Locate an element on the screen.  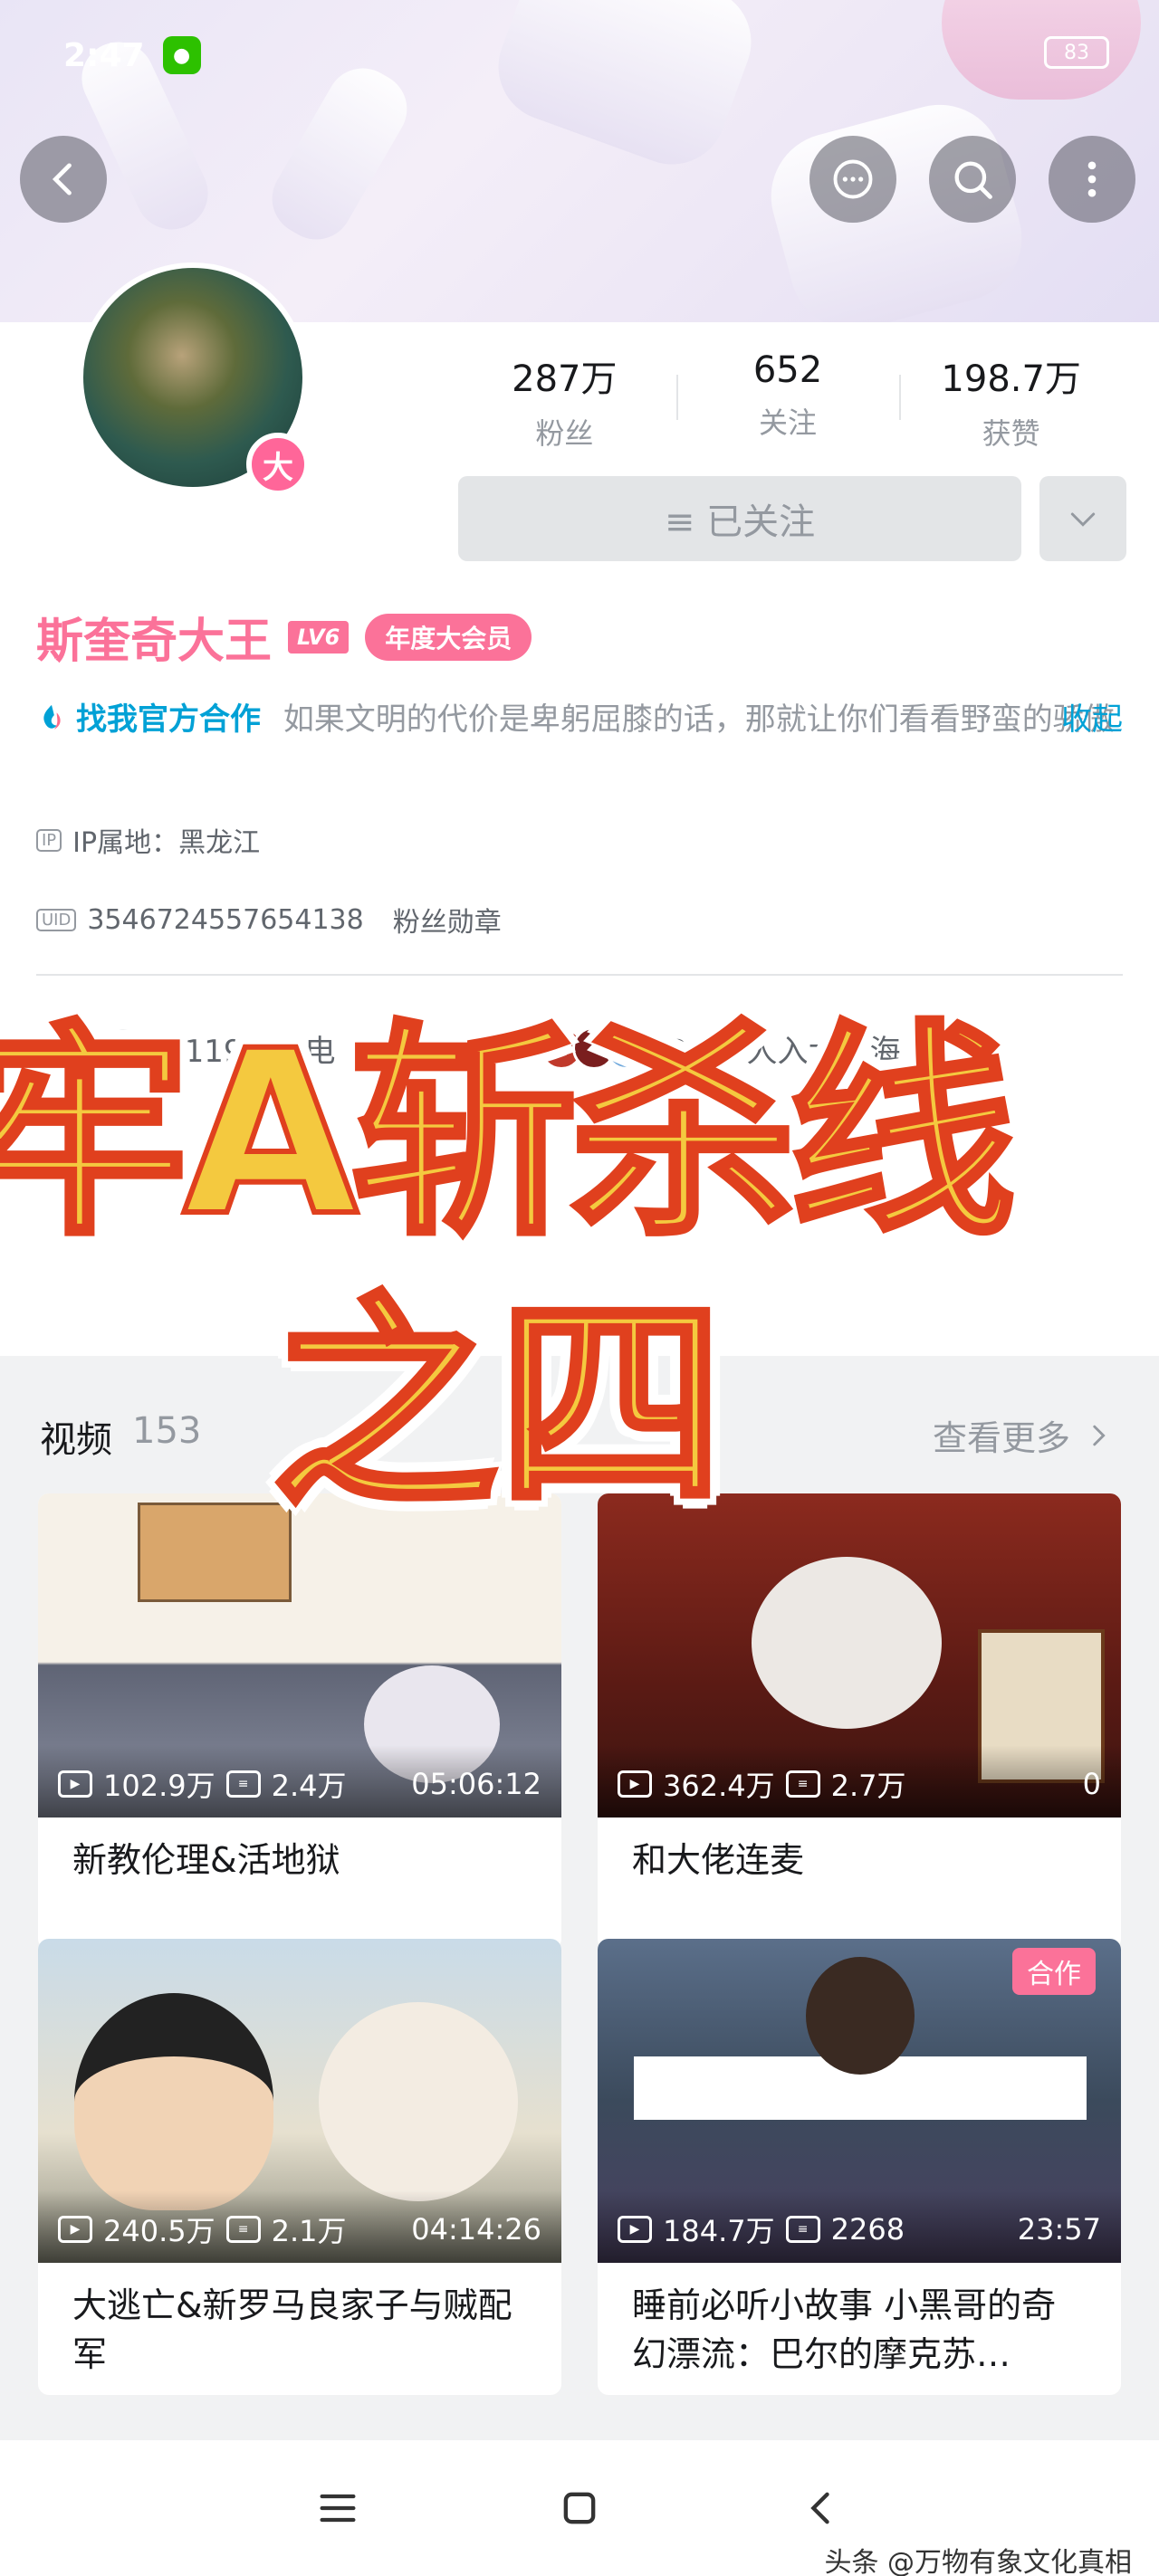
back-arrow-icon is located at coordinates (822, 2508).